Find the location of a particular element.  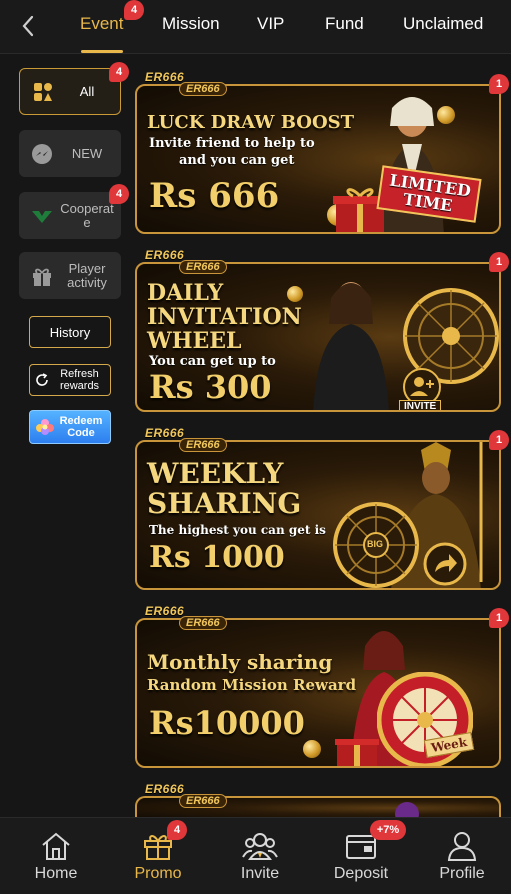

tab-unclaimed-label: Unclaimed is located at coordinates (443, 23).